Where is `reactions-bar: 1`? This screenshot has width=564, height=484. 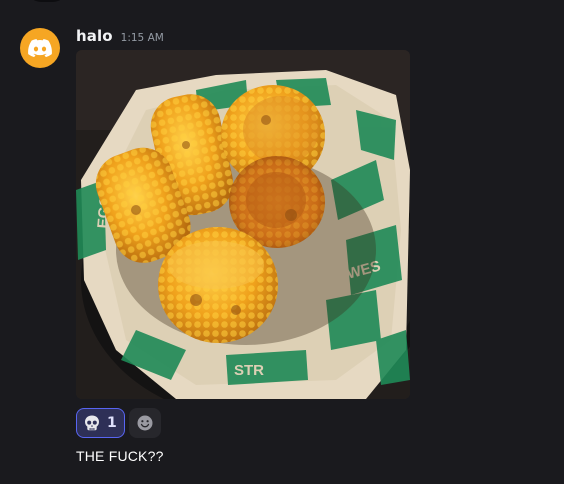
reactions-bar: 1 is located at coordinates (118, 423).